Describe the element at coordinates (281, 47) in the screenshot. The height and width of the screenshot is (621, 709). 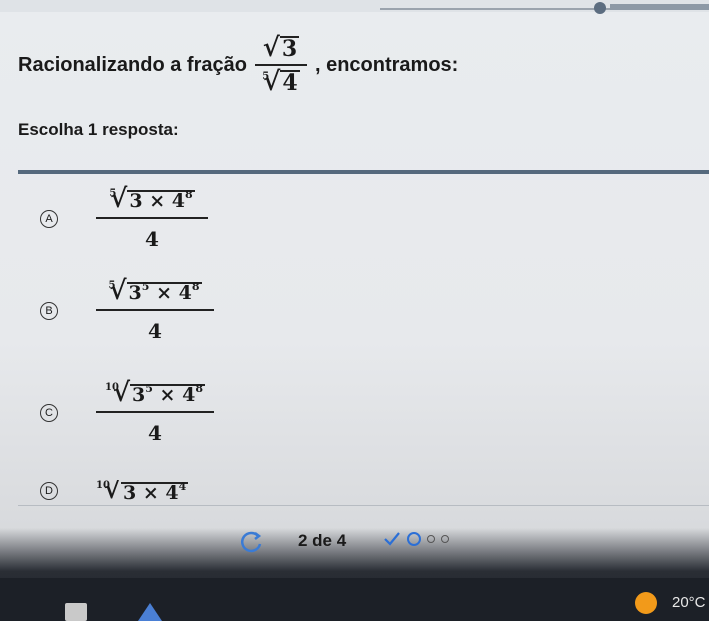
I see `fraction-numerator: √ 3` at that location.